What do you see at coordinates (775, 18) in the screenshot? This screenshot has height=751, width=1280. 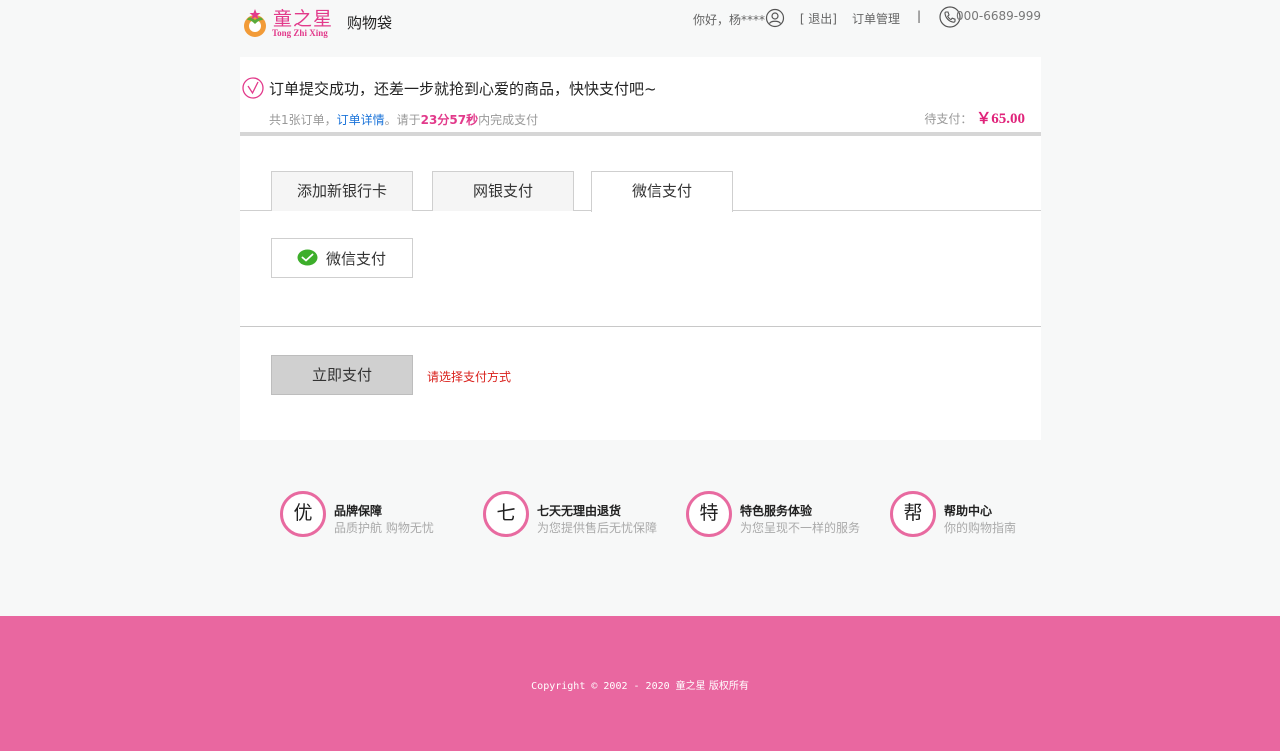 I see `user-icon` at bounding box center [775, 18].